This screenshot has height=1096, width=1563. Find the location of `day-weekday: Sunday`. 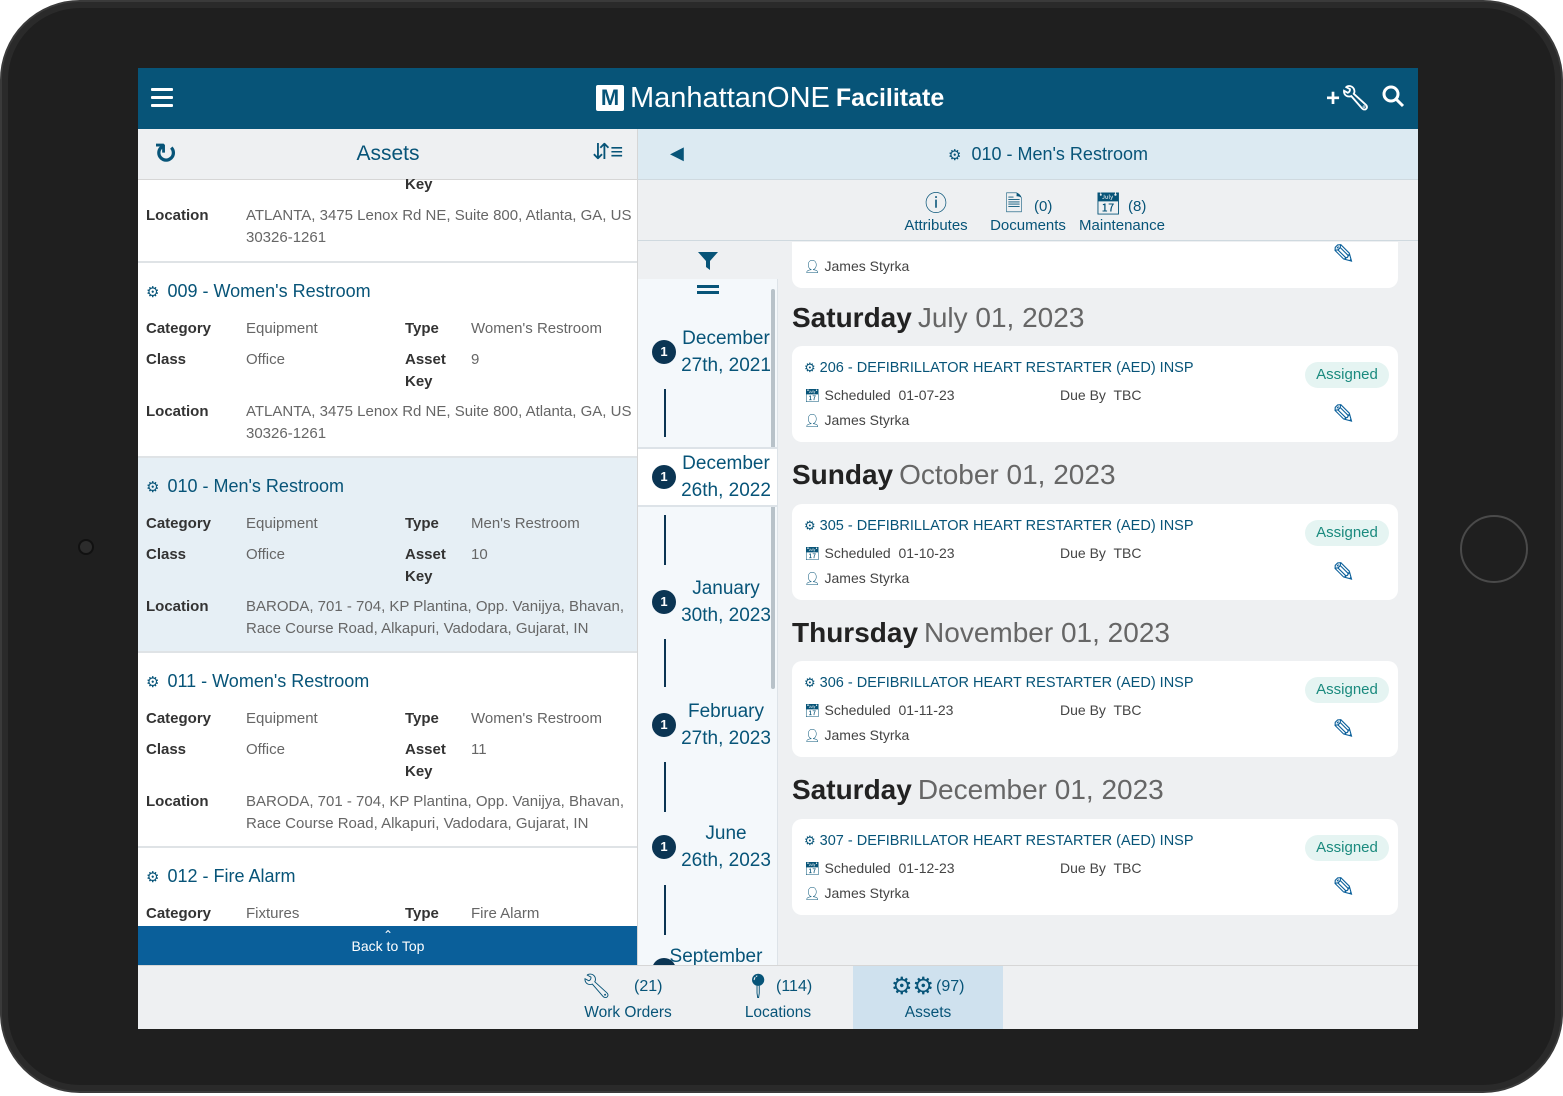

day-weekday: Sunday is located at coordinates (843, 474).